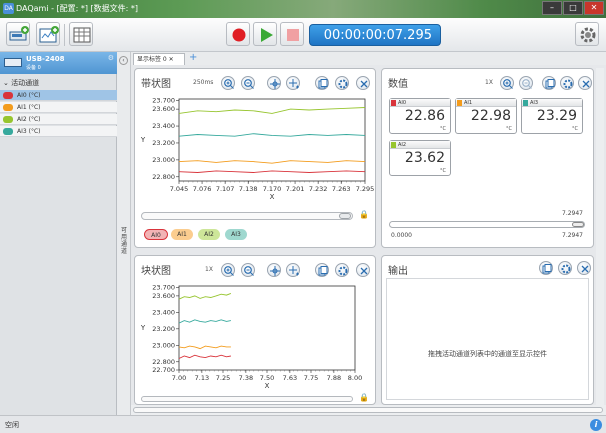 Image resolution: width=606 pixels, height=433 pixels. What do you see at coordinates (489, 82) in the screenshot?
I see `numeric-panel-rate: 1X` at bounding box center [489, 82].